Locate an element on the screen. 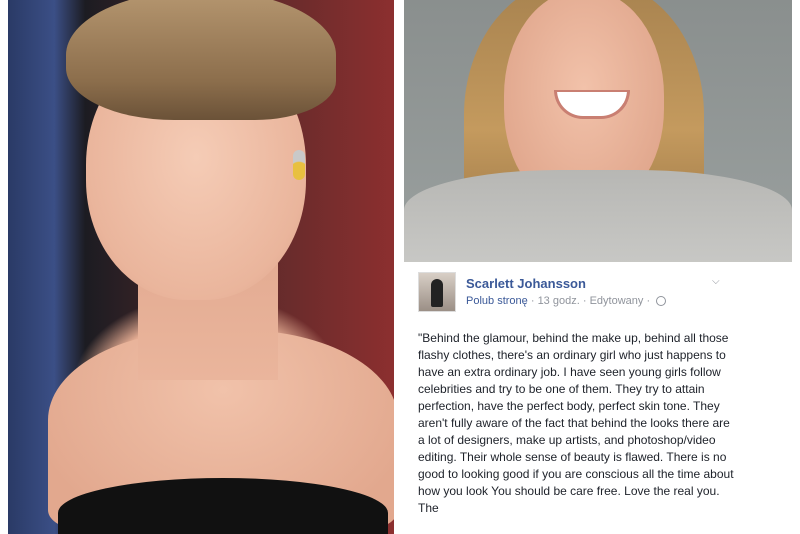 Image resolution: width=800 pixels, height=534 pixels. globe-icon is located at coordinates (661, 301).